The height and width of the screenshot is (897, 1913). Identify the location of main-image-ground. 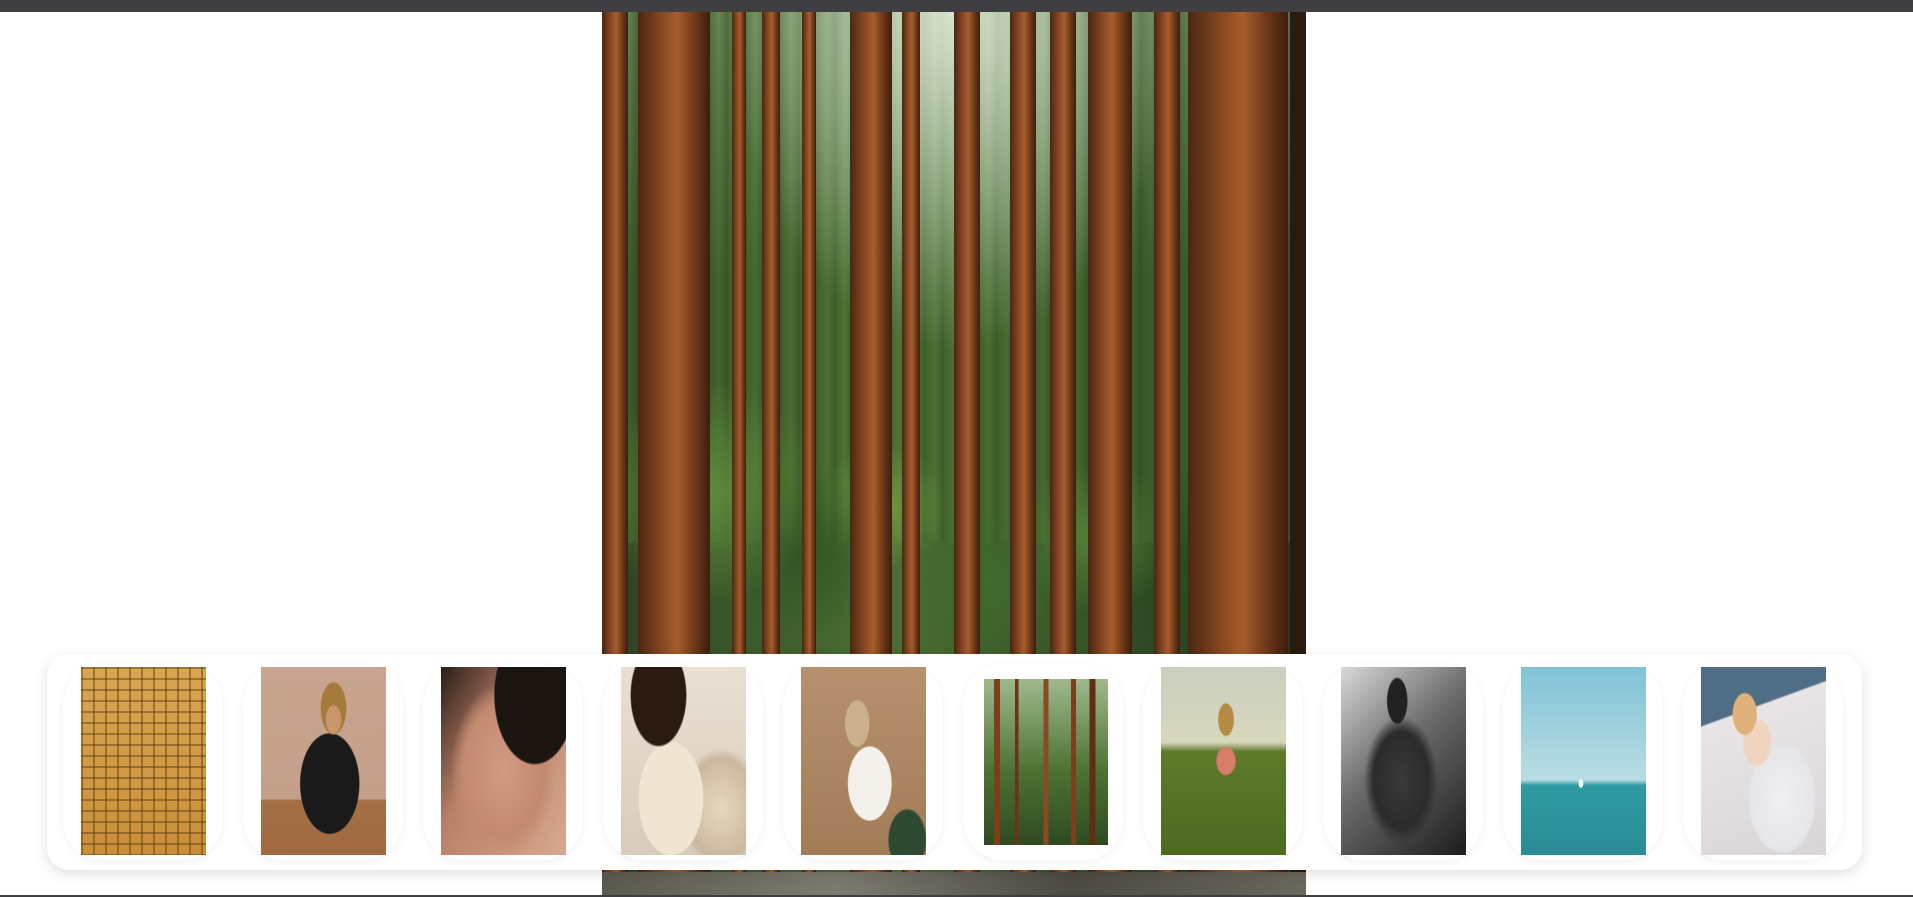
(954, 884).